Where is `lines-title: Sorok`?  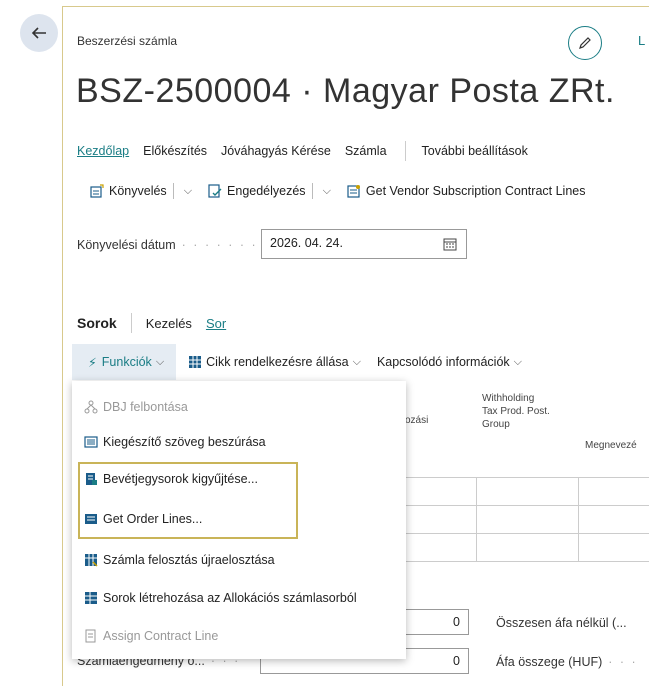 lines-title: Sorok is located at coordinates (97, 323).